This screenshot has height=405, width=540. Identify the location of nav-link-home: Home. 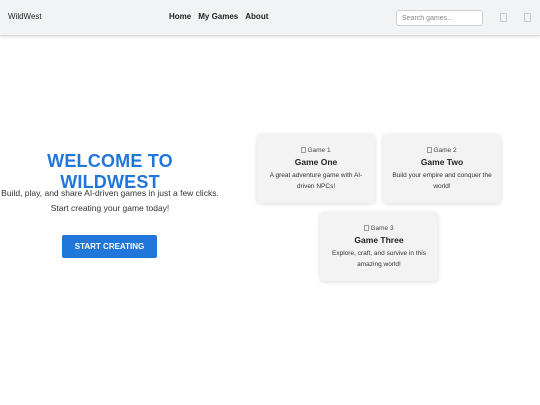
(180, 16).